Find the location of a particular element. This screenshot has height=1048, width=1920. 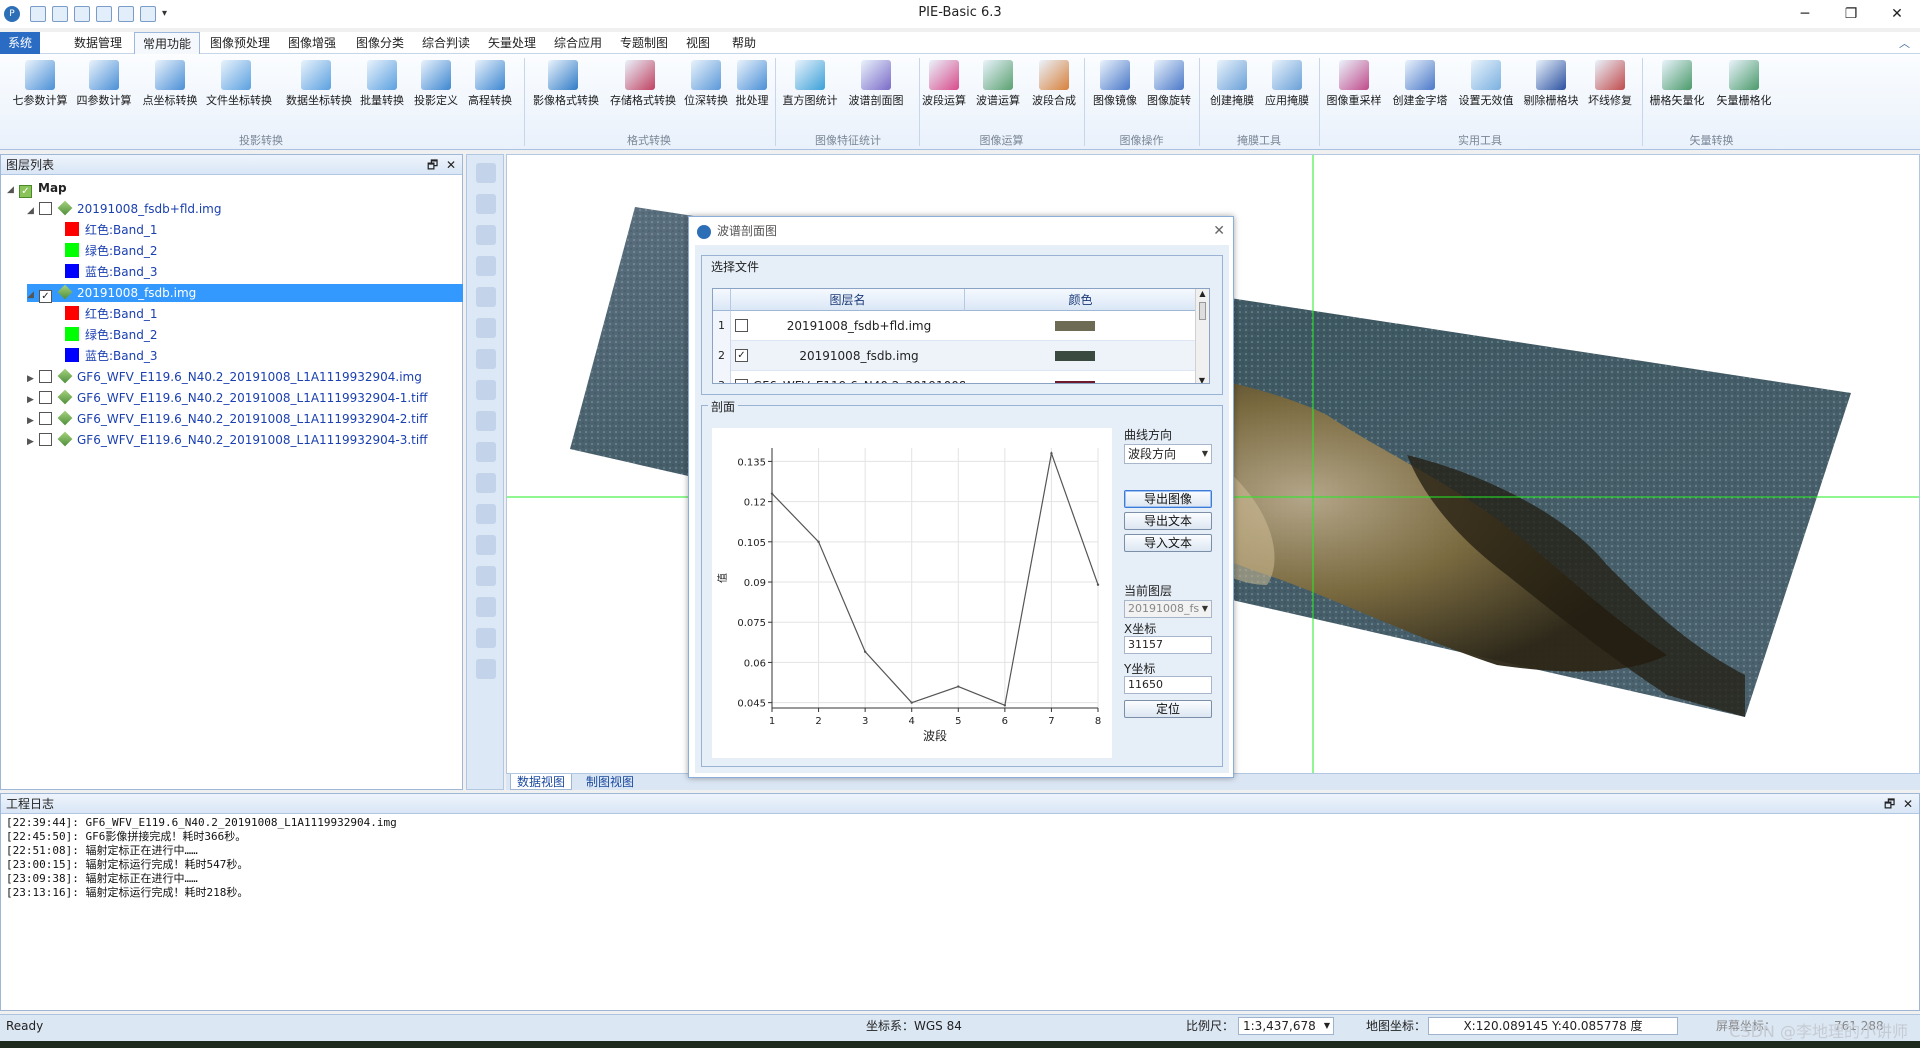

scroll-down-icon: ▼ is located at coordinates (1202, 379).